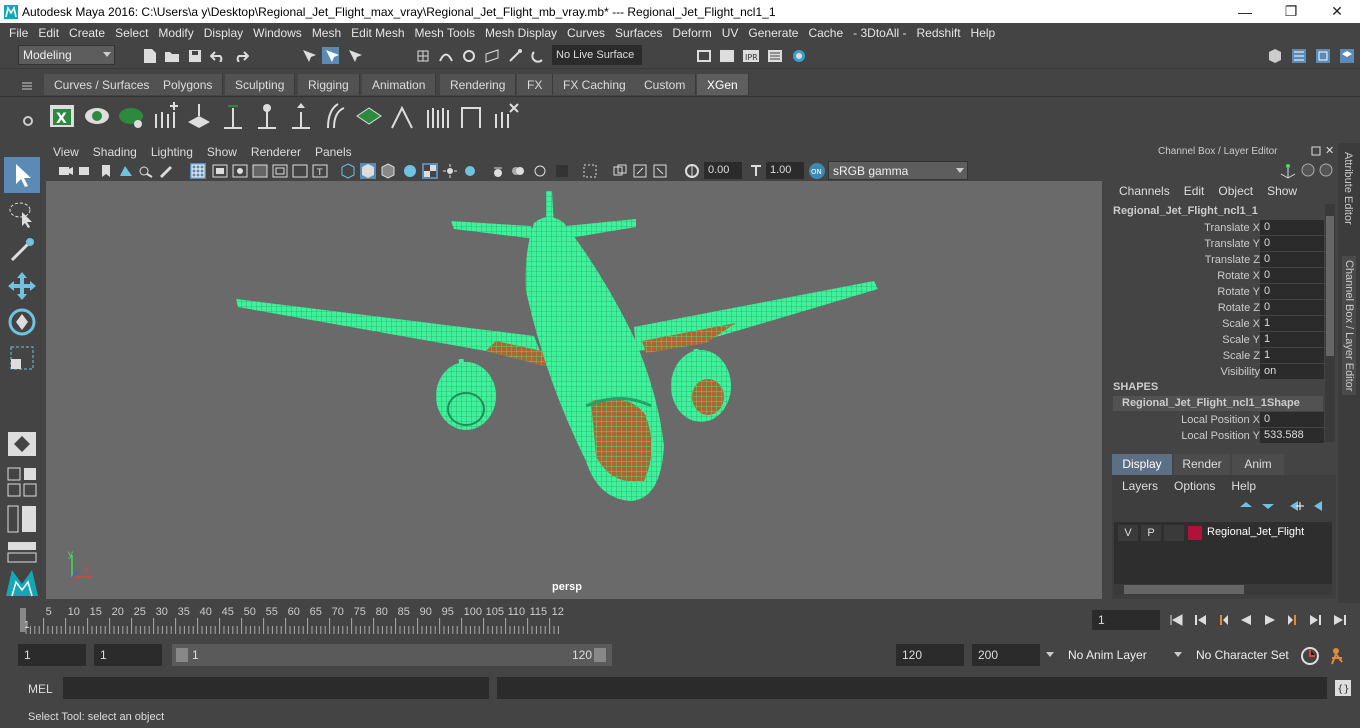 The height and width of the screenshot is (728, 1360). Describe the element at coordinates (102, 84) in the screenshot. I see `shelf-tab-curves-surfaces: Curves / Surfaces` at that location.